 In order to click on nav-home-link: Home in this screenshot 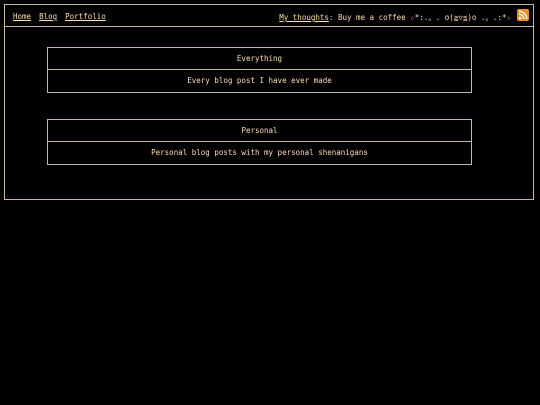, I will do `click(22, 16)`.